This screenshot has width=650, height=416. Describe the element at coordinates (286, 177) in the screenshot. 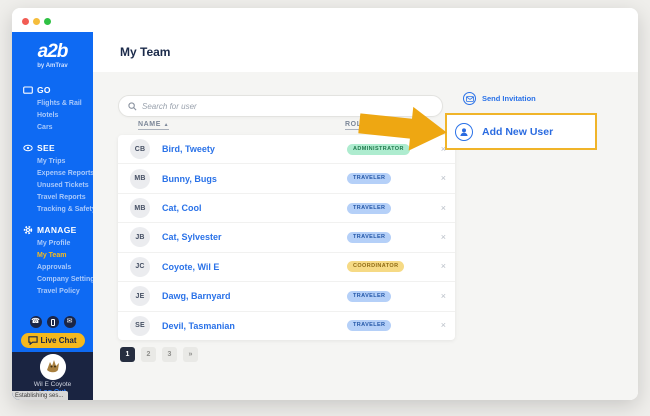

I see `table-row: MB Bunny, Bugs TRAVELER ×` at that location.